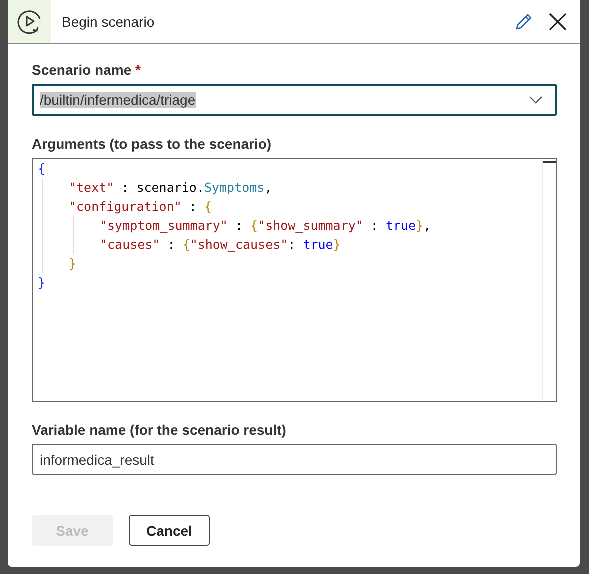 This screenshot has width=589, height=574. Describe the element at coordinates (140, 207) in the screenshot. I see `code-line: "configuration" : {` at that location.